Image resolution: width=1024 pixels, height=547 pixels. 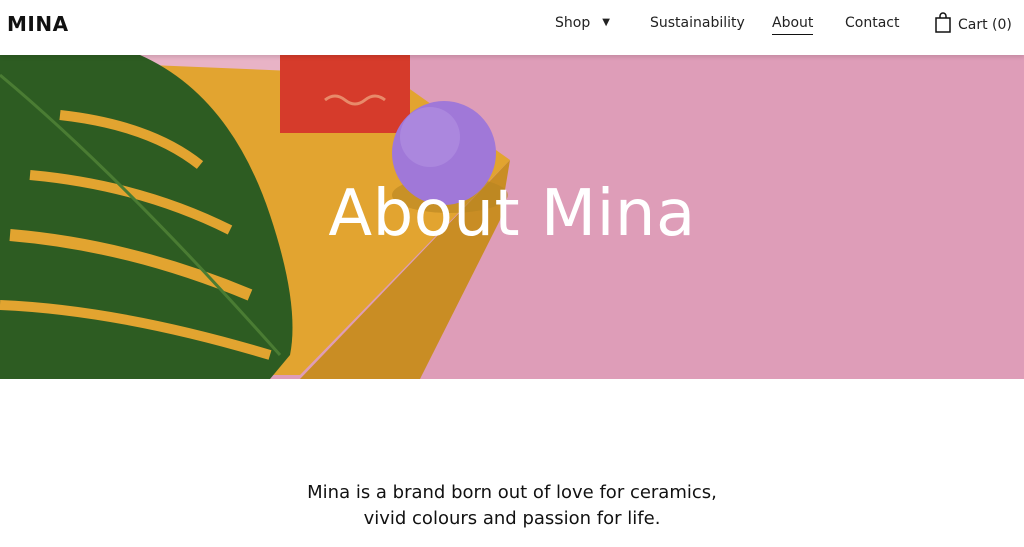 What do you see at coordinates (606, 23) in the screenshot?
I see `caret-down-icon: ▼` at bounding box center [606, 23].